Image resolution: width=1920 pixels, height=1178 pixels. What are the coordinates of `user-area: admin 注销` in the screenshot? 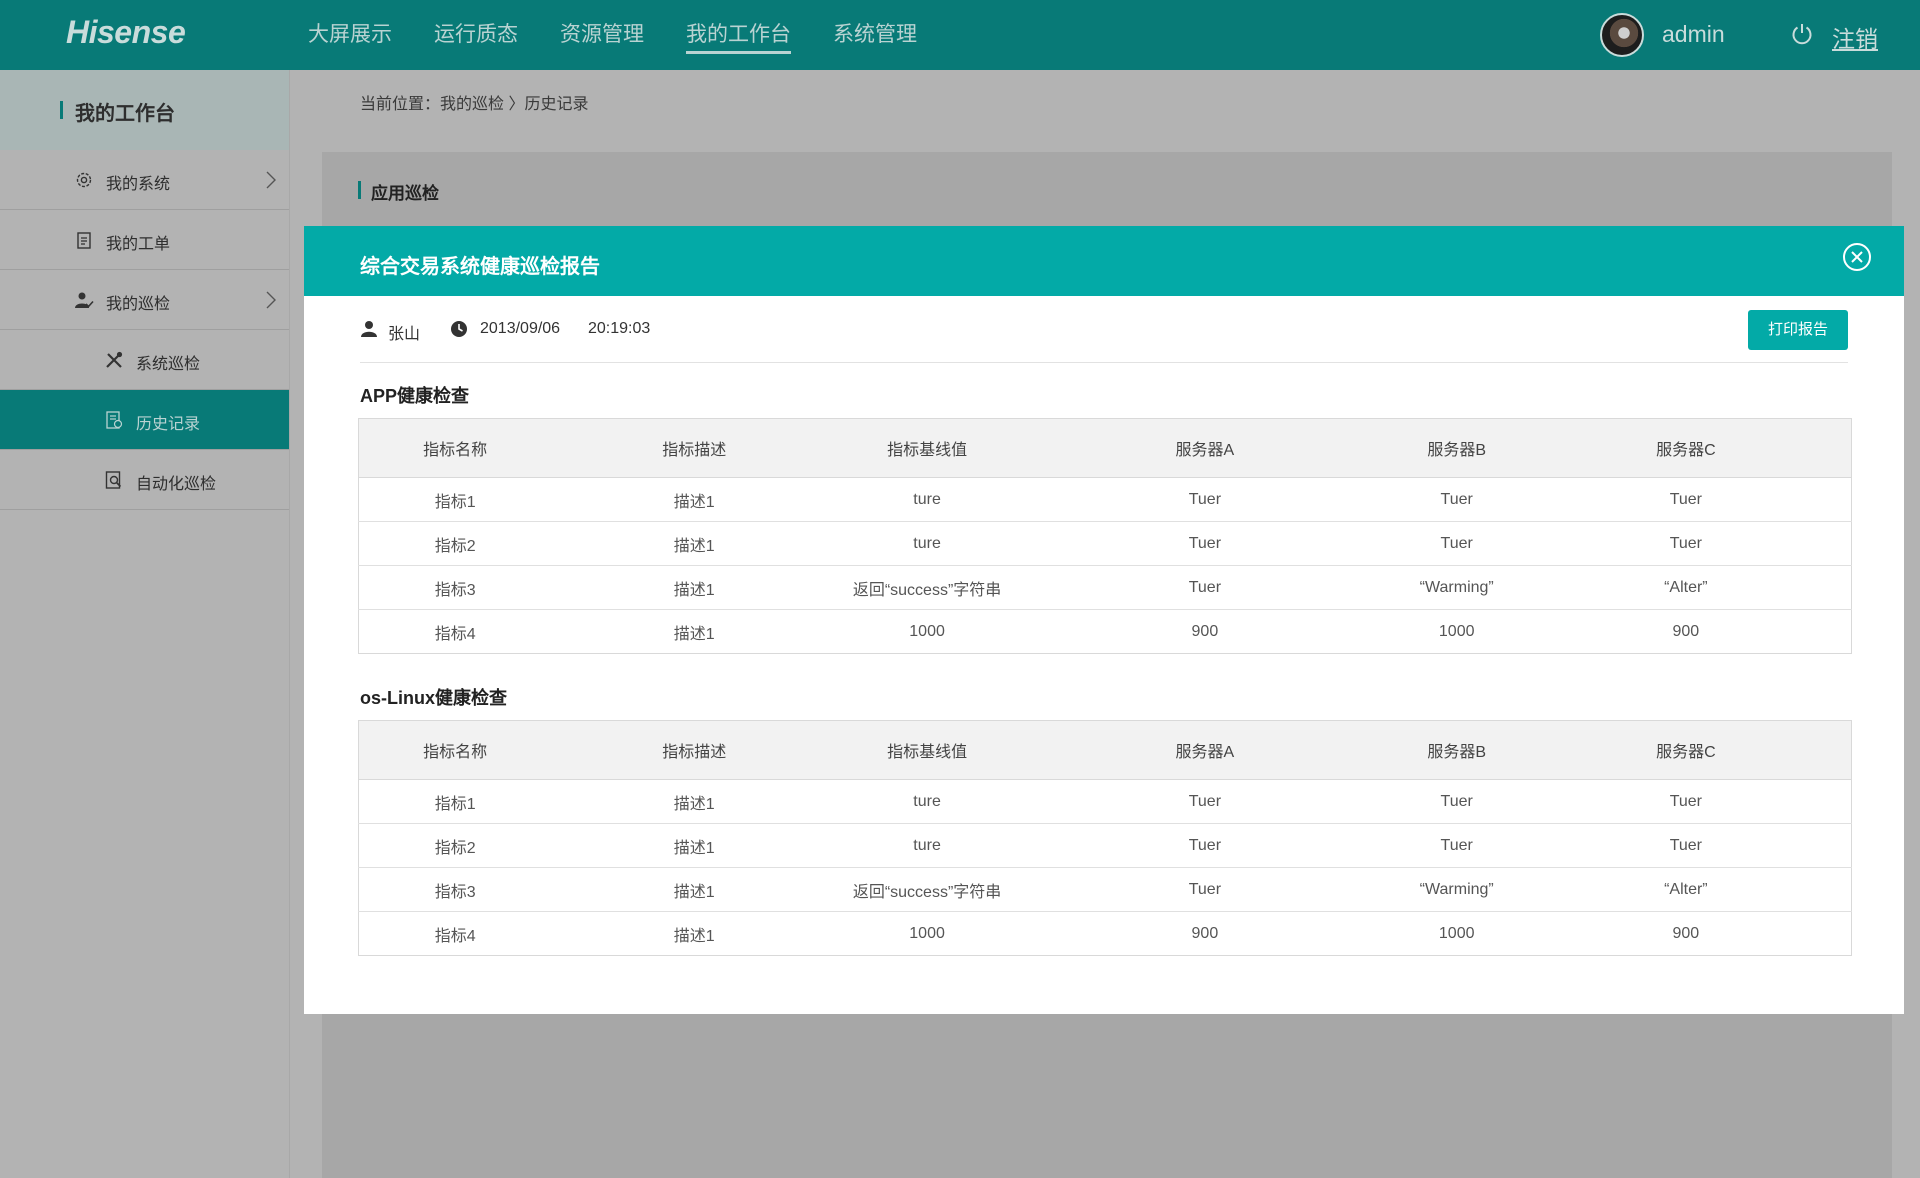 It's located at (1760, 35).